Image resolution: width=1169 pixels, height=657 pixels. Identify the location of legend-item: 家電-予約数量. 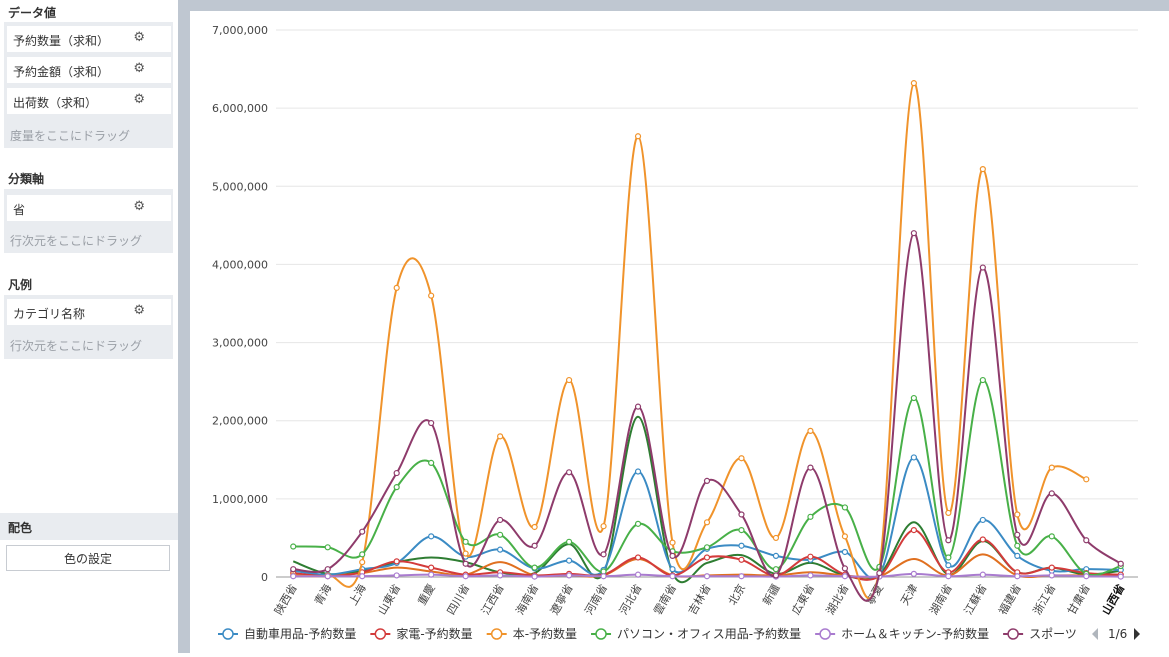
(434, 633).